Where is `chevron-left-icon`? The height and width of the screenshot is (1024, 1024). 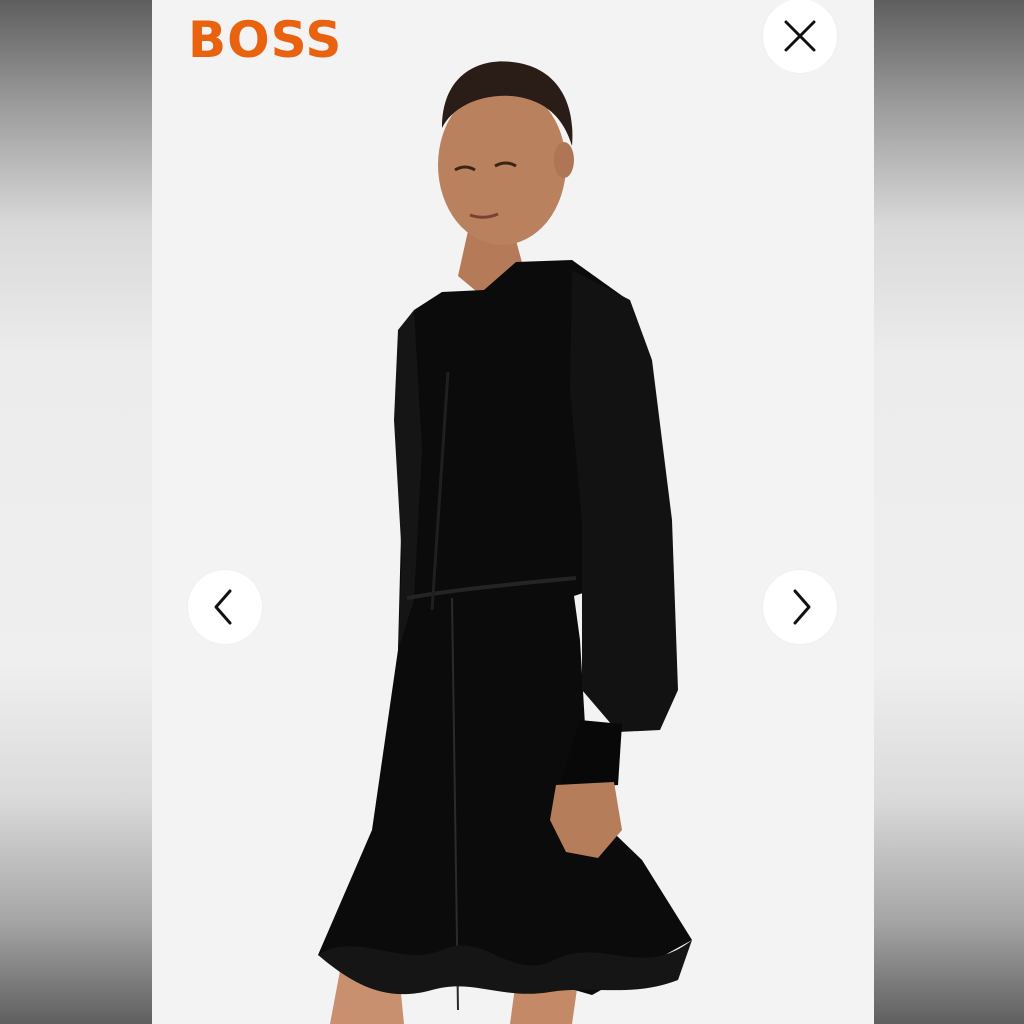 chevron-left-icon is located at coordinates (225, 607).